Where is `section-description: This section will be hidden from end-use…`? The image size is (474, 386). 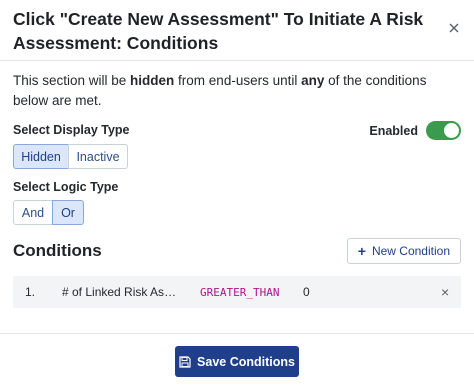
section-description: This section will be hidden from end-use… is located at coordinates (220, 90).